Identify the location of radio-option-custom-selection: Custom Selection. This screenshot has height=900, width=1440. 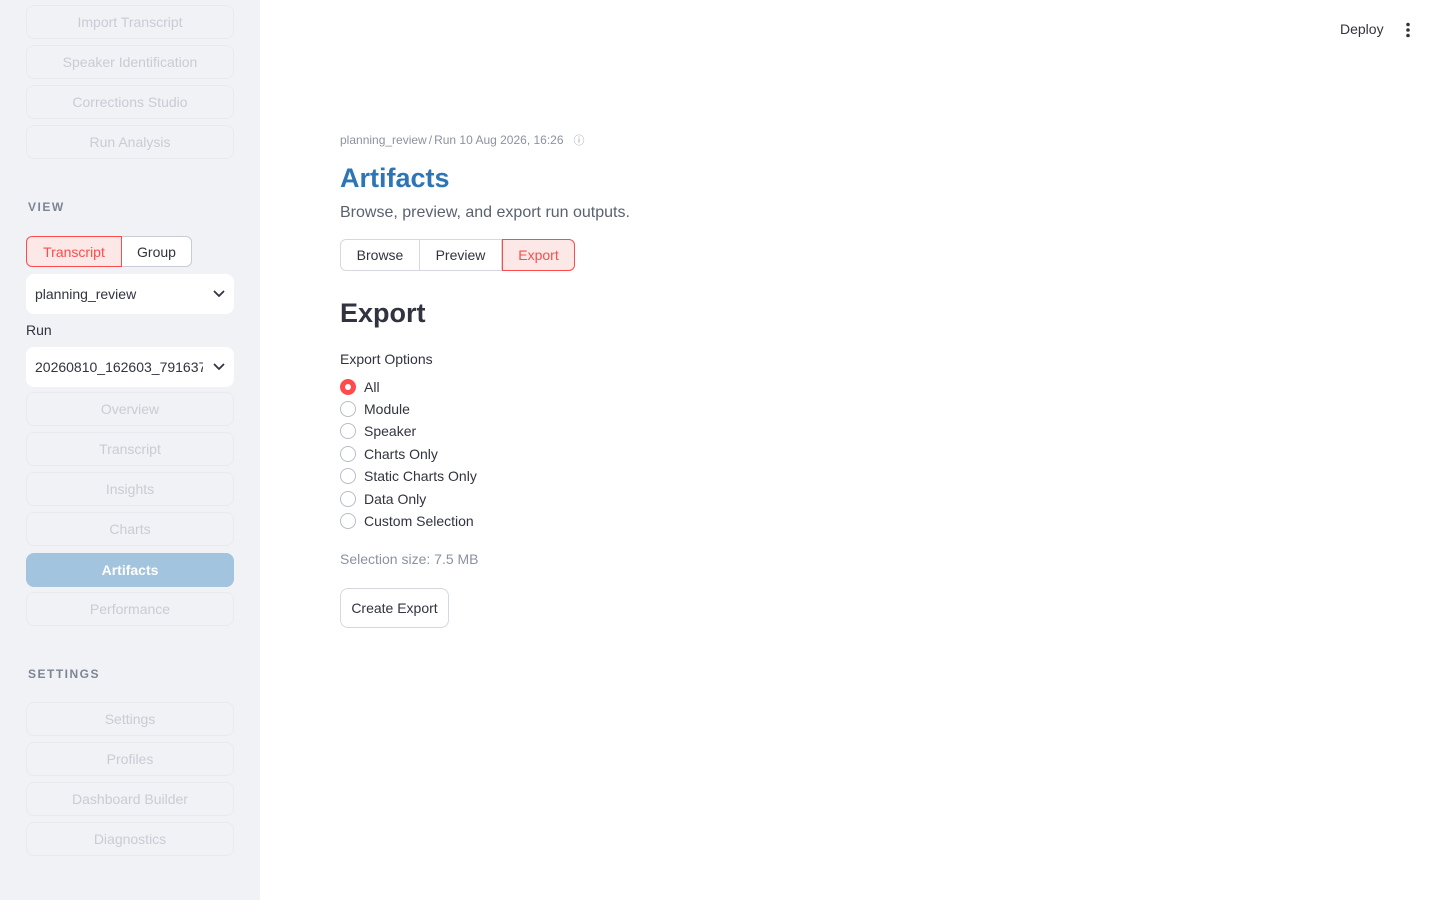
(407, 521).